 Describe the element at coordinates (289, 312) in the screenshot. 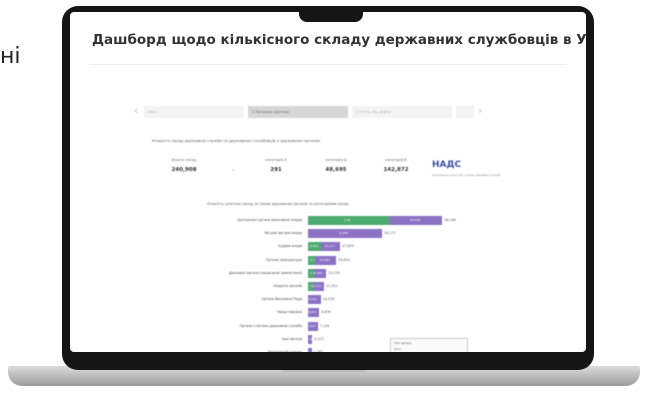

I see `bar-category-label: Представники` at that location.